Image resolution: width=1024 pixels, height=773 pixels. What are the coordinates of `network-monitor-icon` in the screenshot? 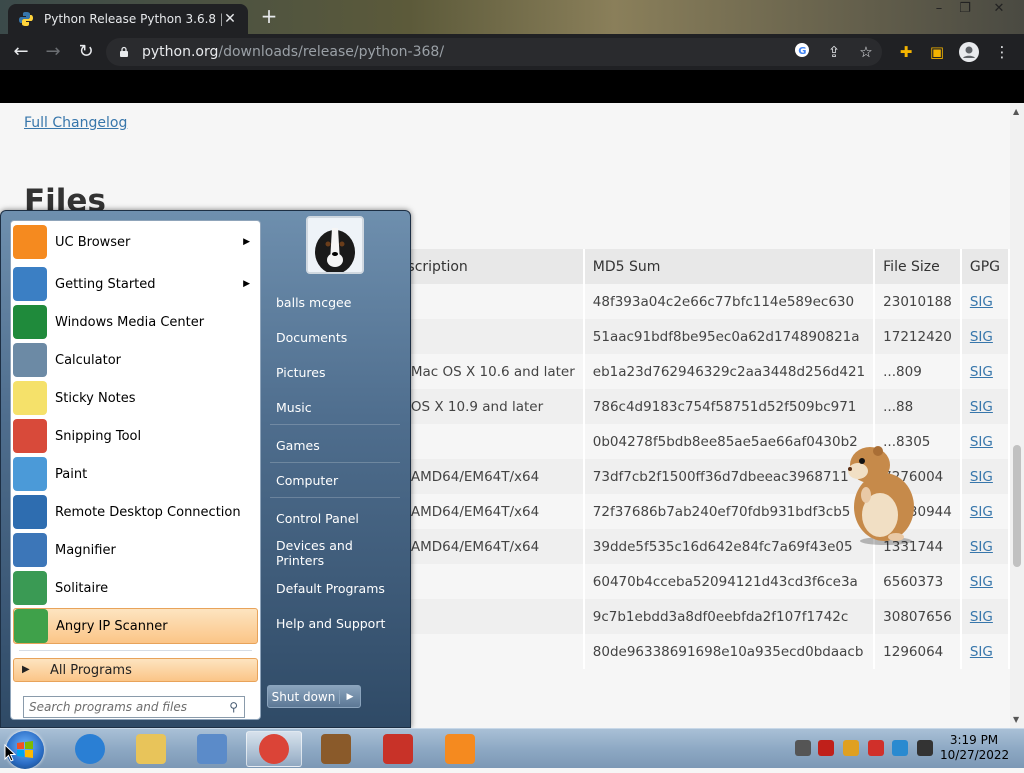 It's located at (803, 748).